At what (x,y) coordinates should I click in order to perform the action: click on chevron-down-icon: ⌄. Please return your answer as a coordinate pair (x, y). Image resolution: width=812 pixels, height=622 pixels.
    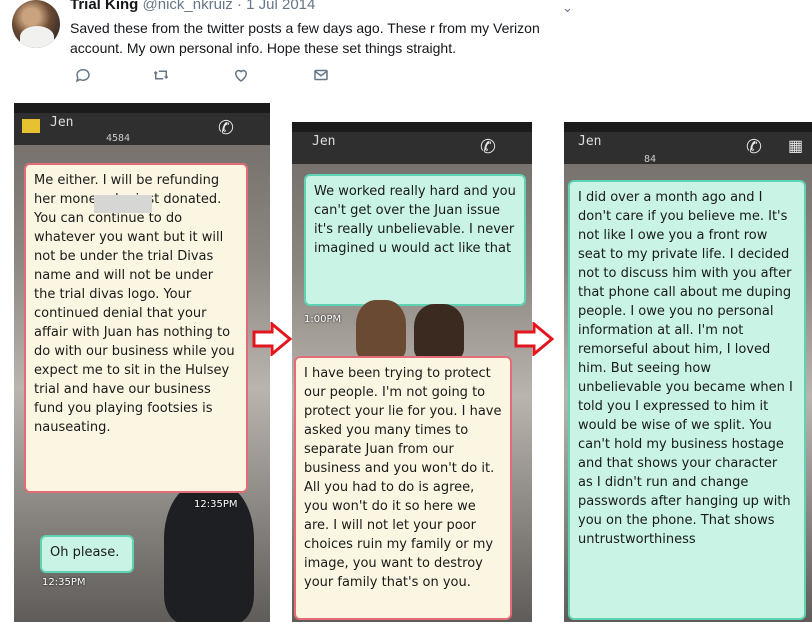
    Looking at the image, I should click on (567, 8).